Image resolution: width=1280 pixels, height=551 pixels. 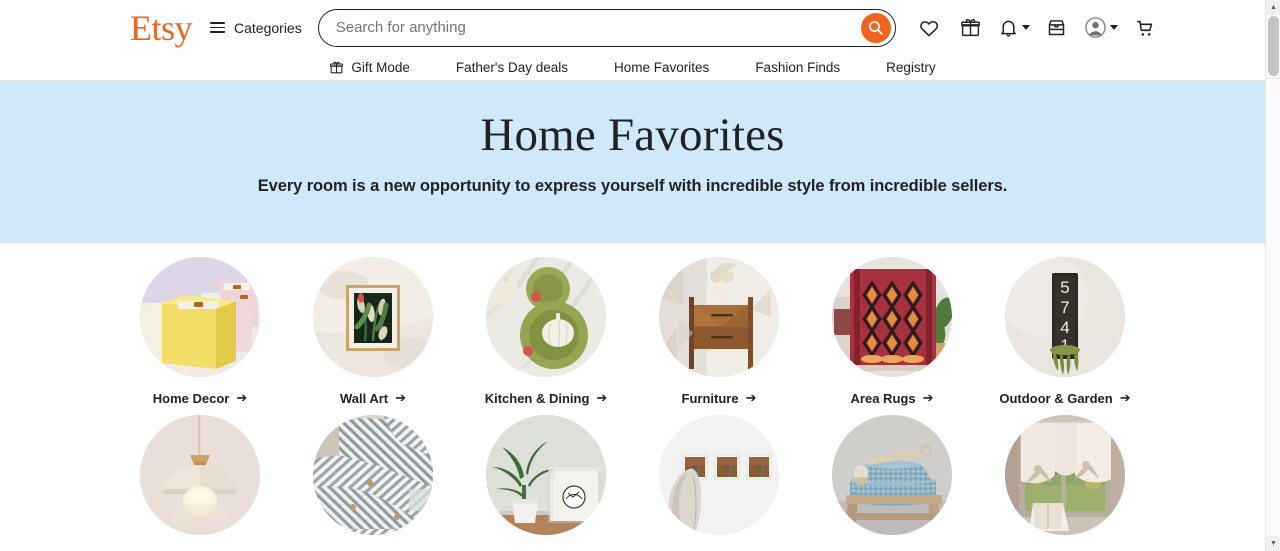 I want to click on category-label-row: Kitchen & Dining ➔, so click(x=546, y=398).